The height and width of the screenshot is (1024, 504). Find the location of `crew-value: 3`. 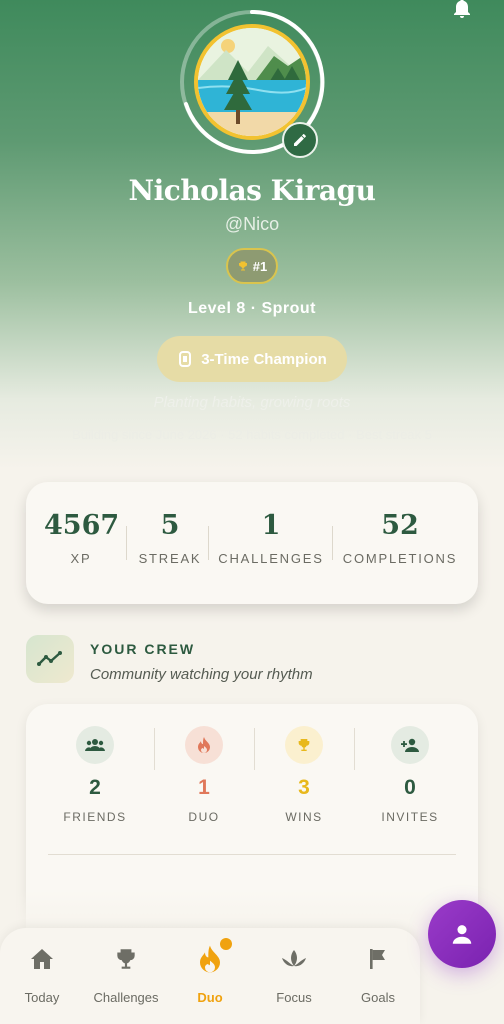

crew-value: 3 is located at coordinates (304, 787).